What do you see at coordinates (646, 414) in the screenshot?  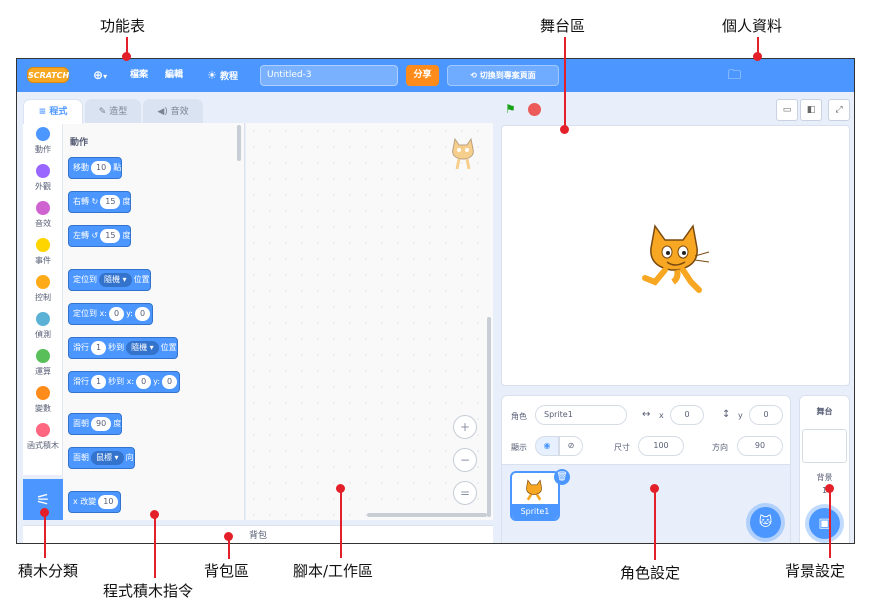 I see `x-arrow-icon: ↔` at bounding box center [646, 414].